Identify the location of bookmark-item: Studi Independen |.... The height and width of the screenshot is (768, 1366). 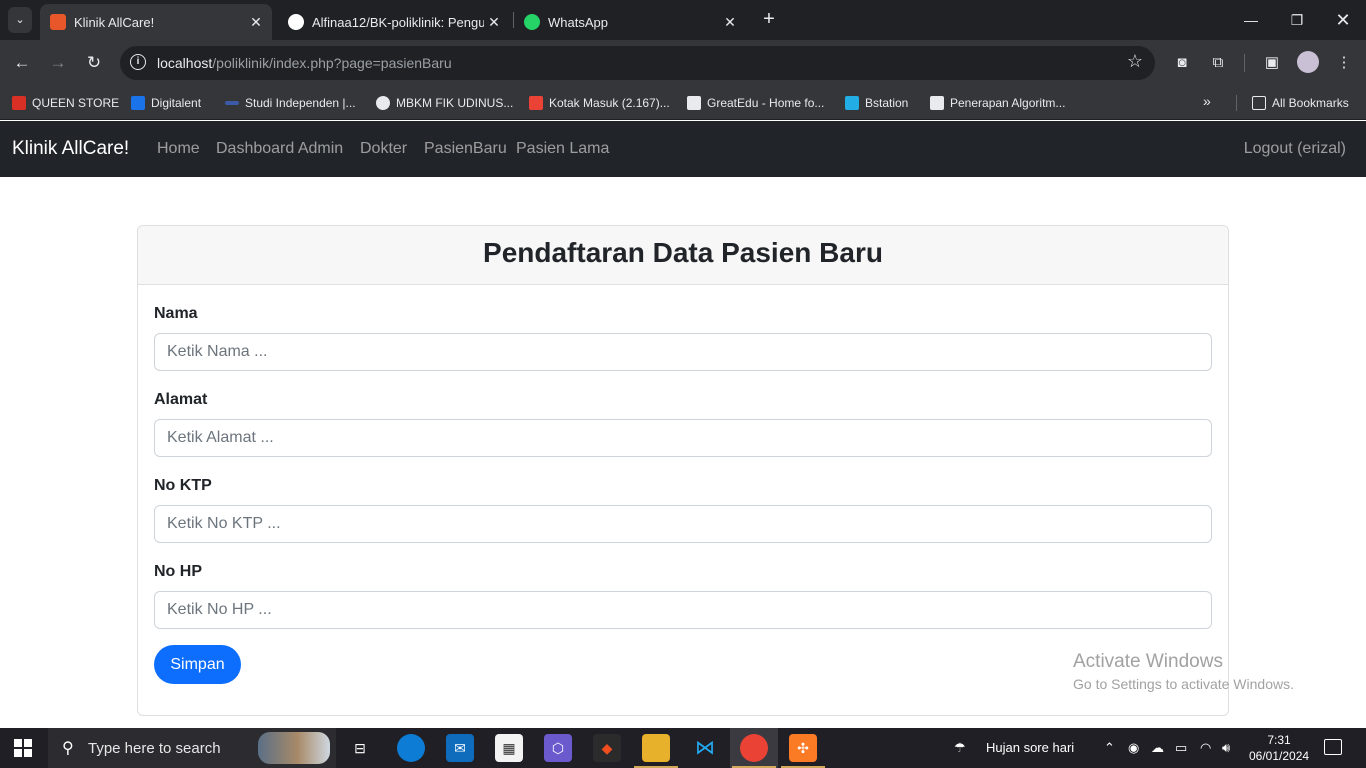
(290, 103).